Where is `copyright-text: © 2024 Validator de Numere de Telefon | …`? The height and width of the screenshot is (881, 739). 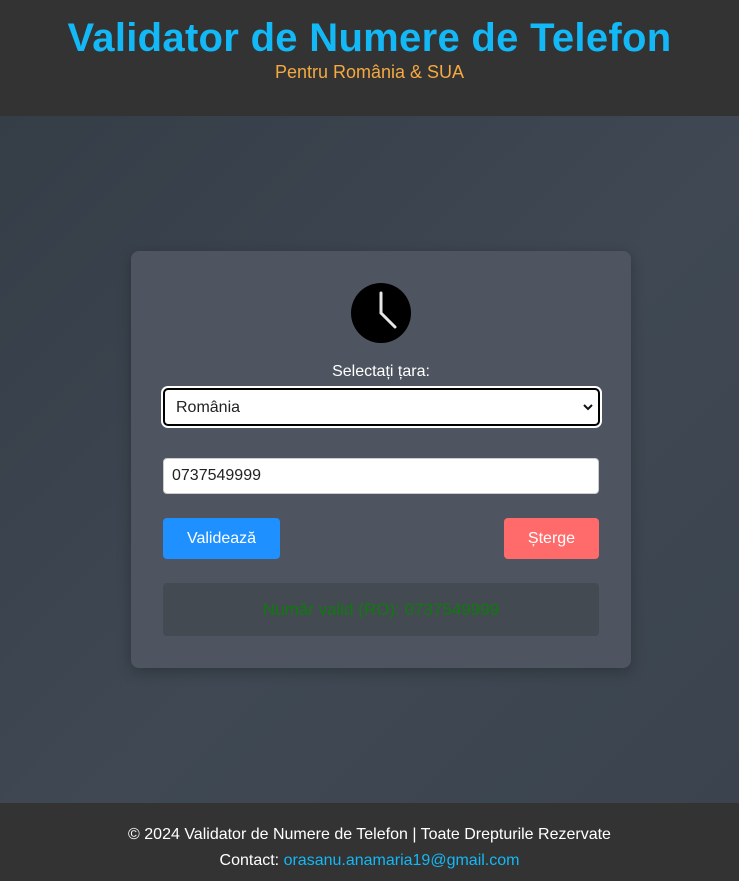 copyright-text: © 2024 Validator de Numere de Telefon | … is located at coordinates (369, 834).